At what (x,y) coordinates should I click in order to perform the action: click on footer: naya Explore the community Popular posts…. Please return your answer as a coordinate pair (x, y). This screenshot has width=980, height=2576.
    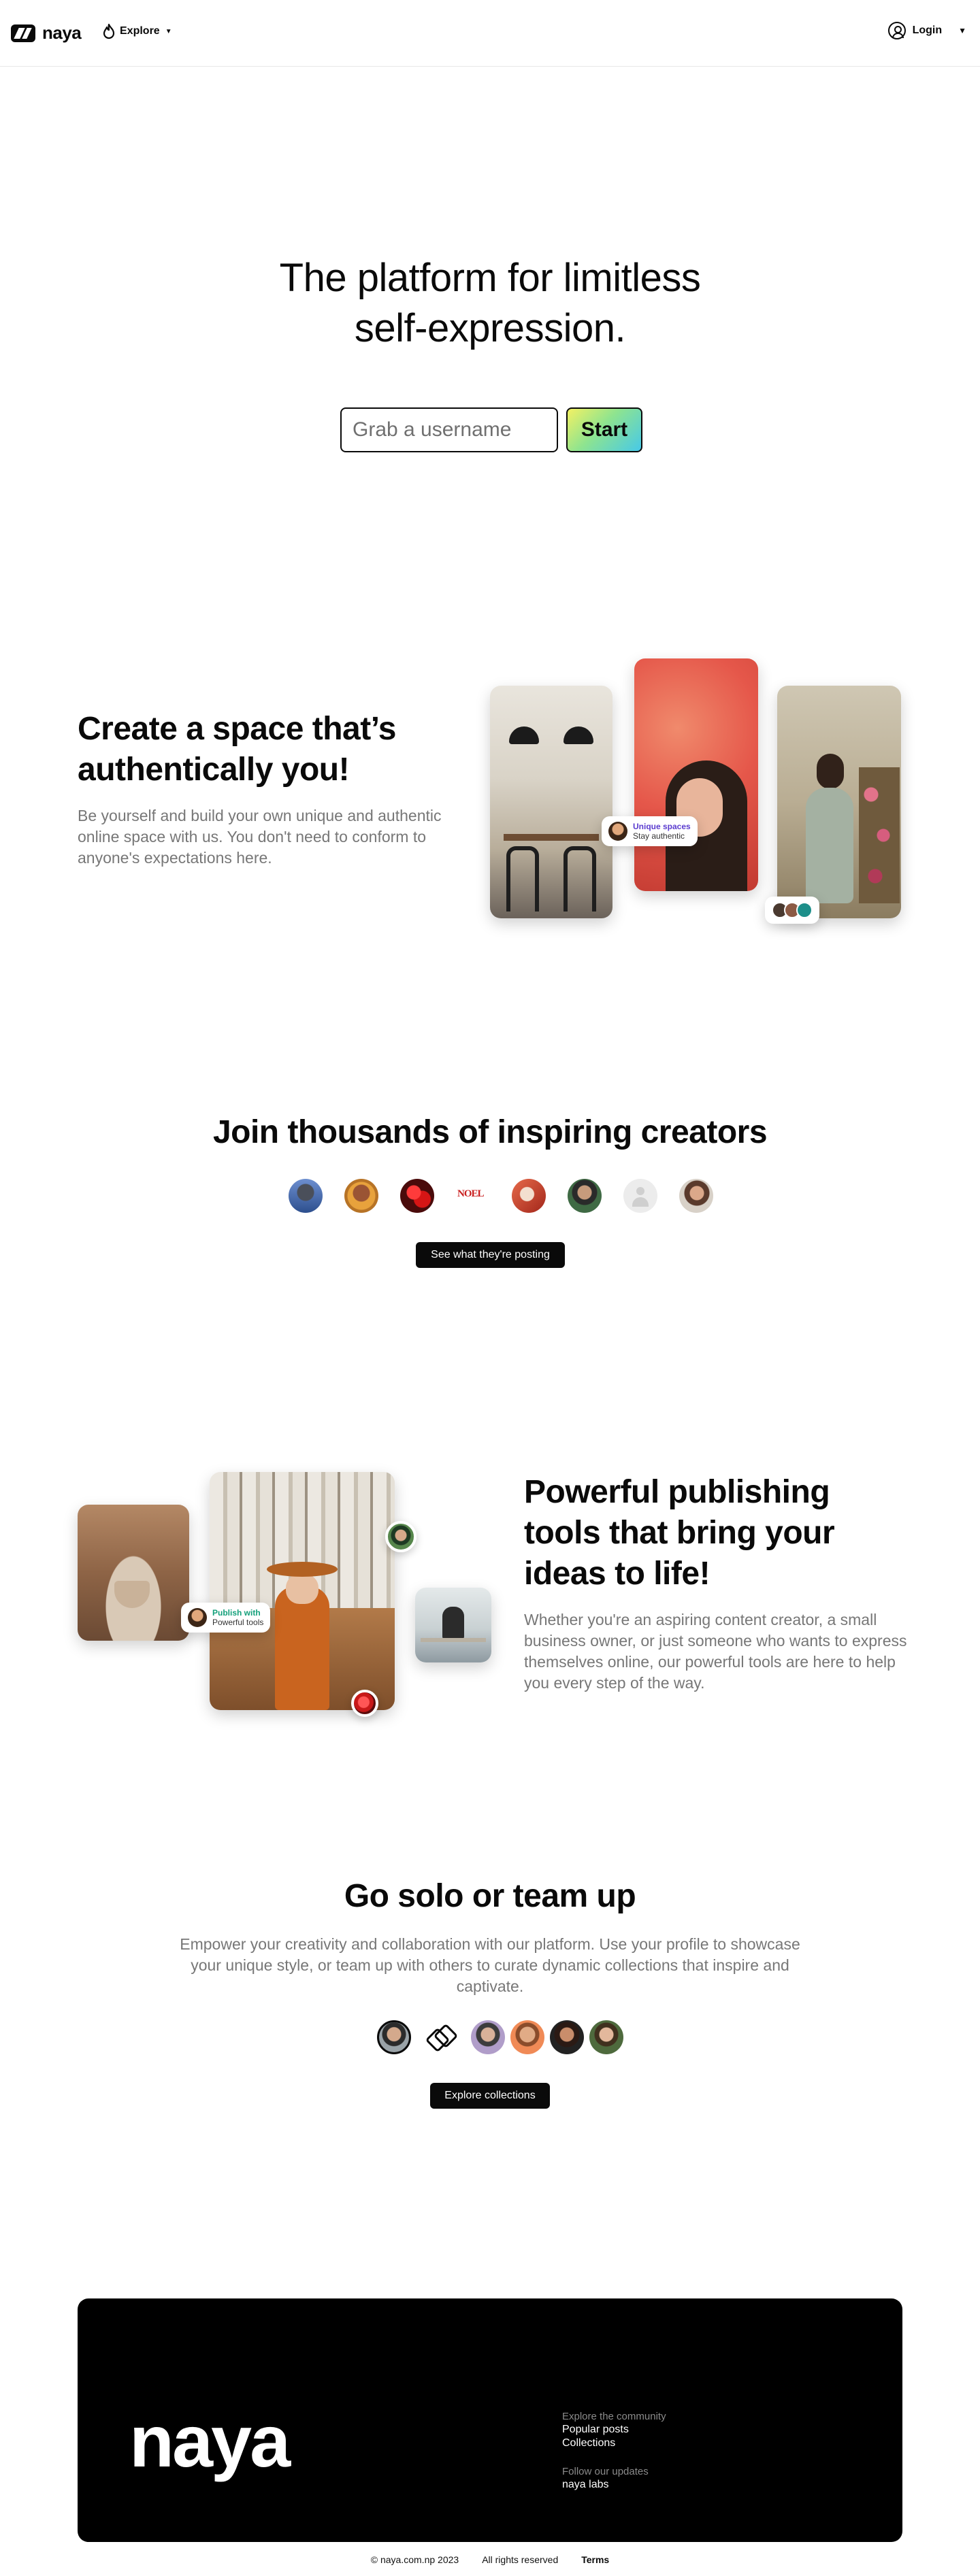
    Looking at the image, I should click on (490, 2420).